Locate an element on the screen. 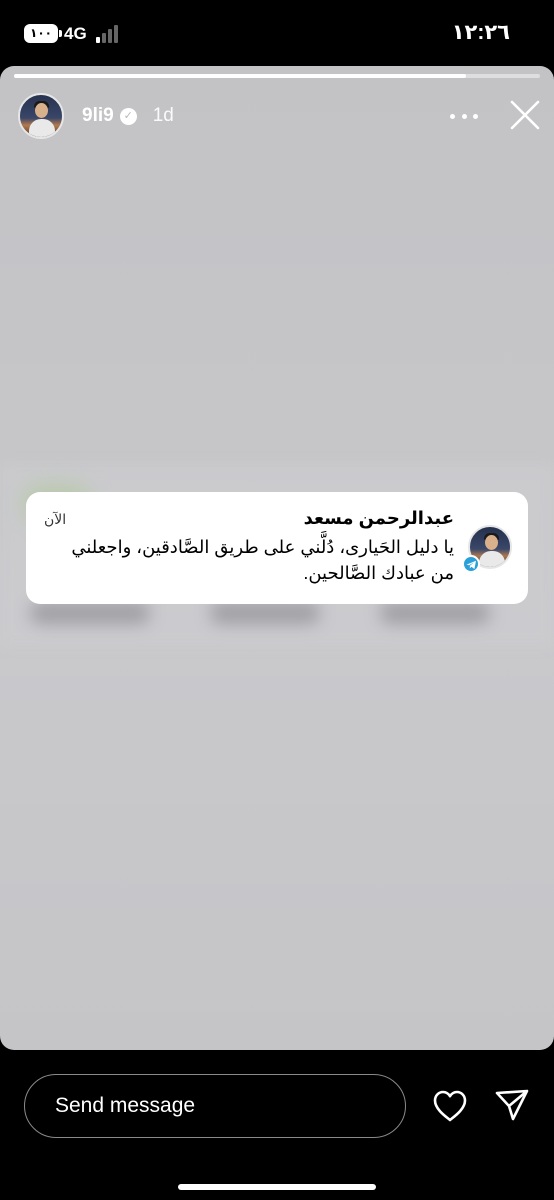 The height and width of the screenshot is (1200, 554). notification-time: الآن is located at coordinates (55, 519).